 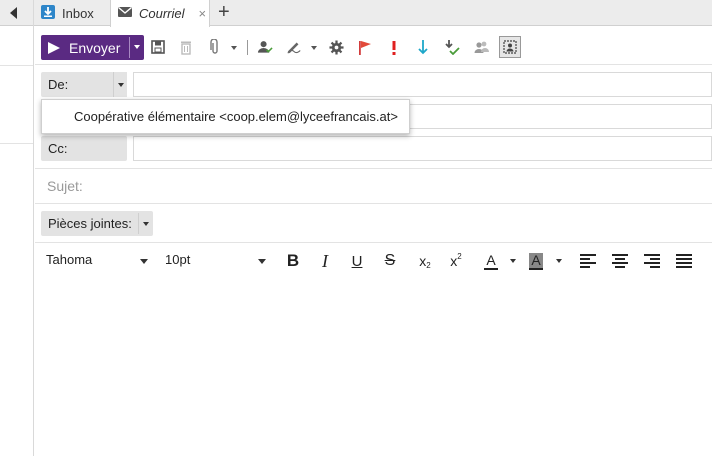 What do you see at coordinates (215, 47) in the screenshot?
I see `attach-icon` at bounding box center [215, 47].